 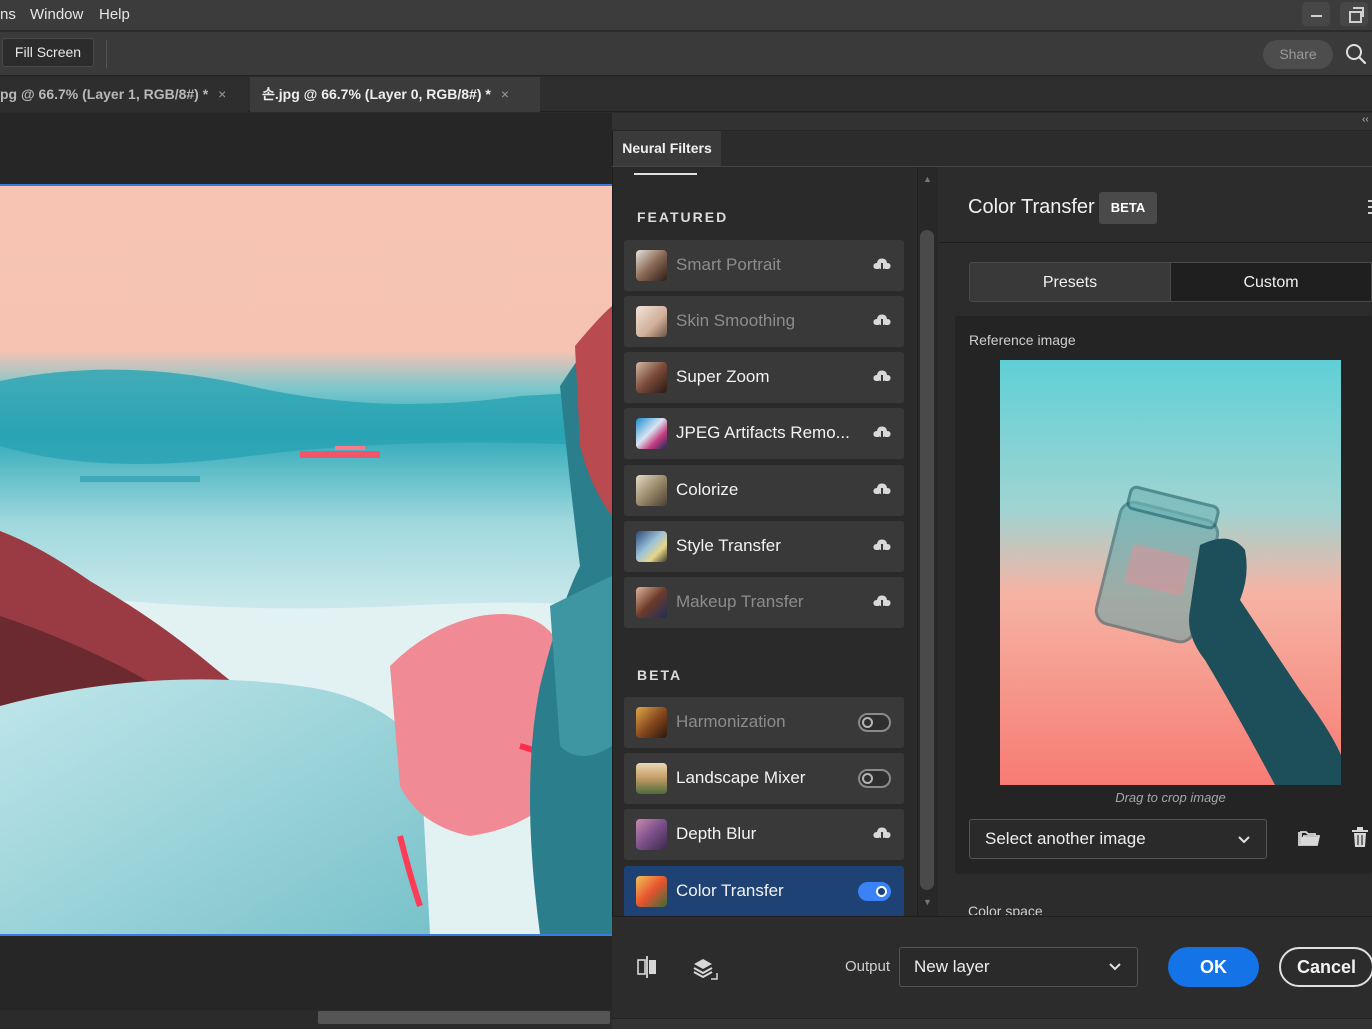 What do you see at coordinates (1155, 242) in the screenshot?
I see `settings-divider` at bounding box center [1155, 242].